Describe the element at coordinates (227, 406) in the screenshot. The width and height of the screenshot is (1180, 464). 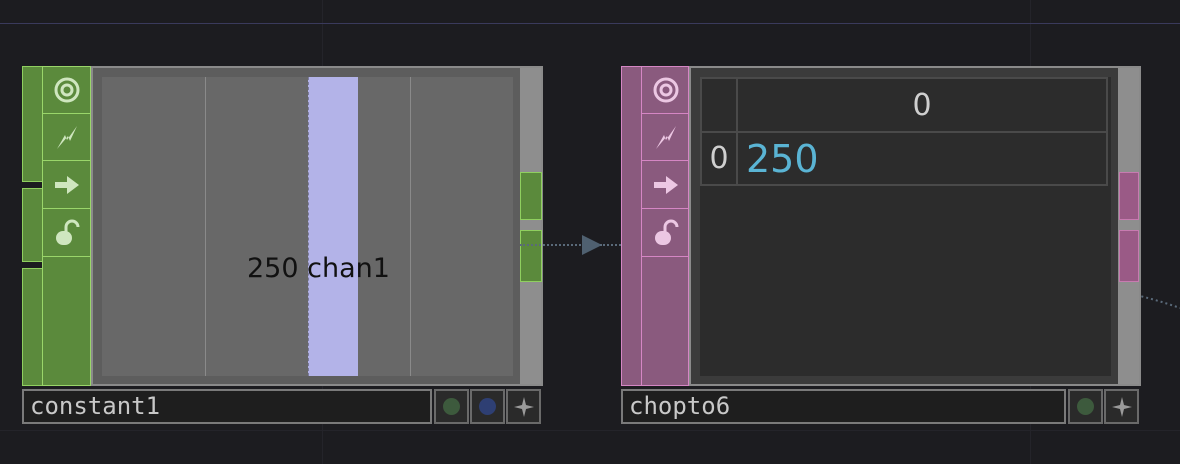
I see `node-name-field: constant1` at that location.